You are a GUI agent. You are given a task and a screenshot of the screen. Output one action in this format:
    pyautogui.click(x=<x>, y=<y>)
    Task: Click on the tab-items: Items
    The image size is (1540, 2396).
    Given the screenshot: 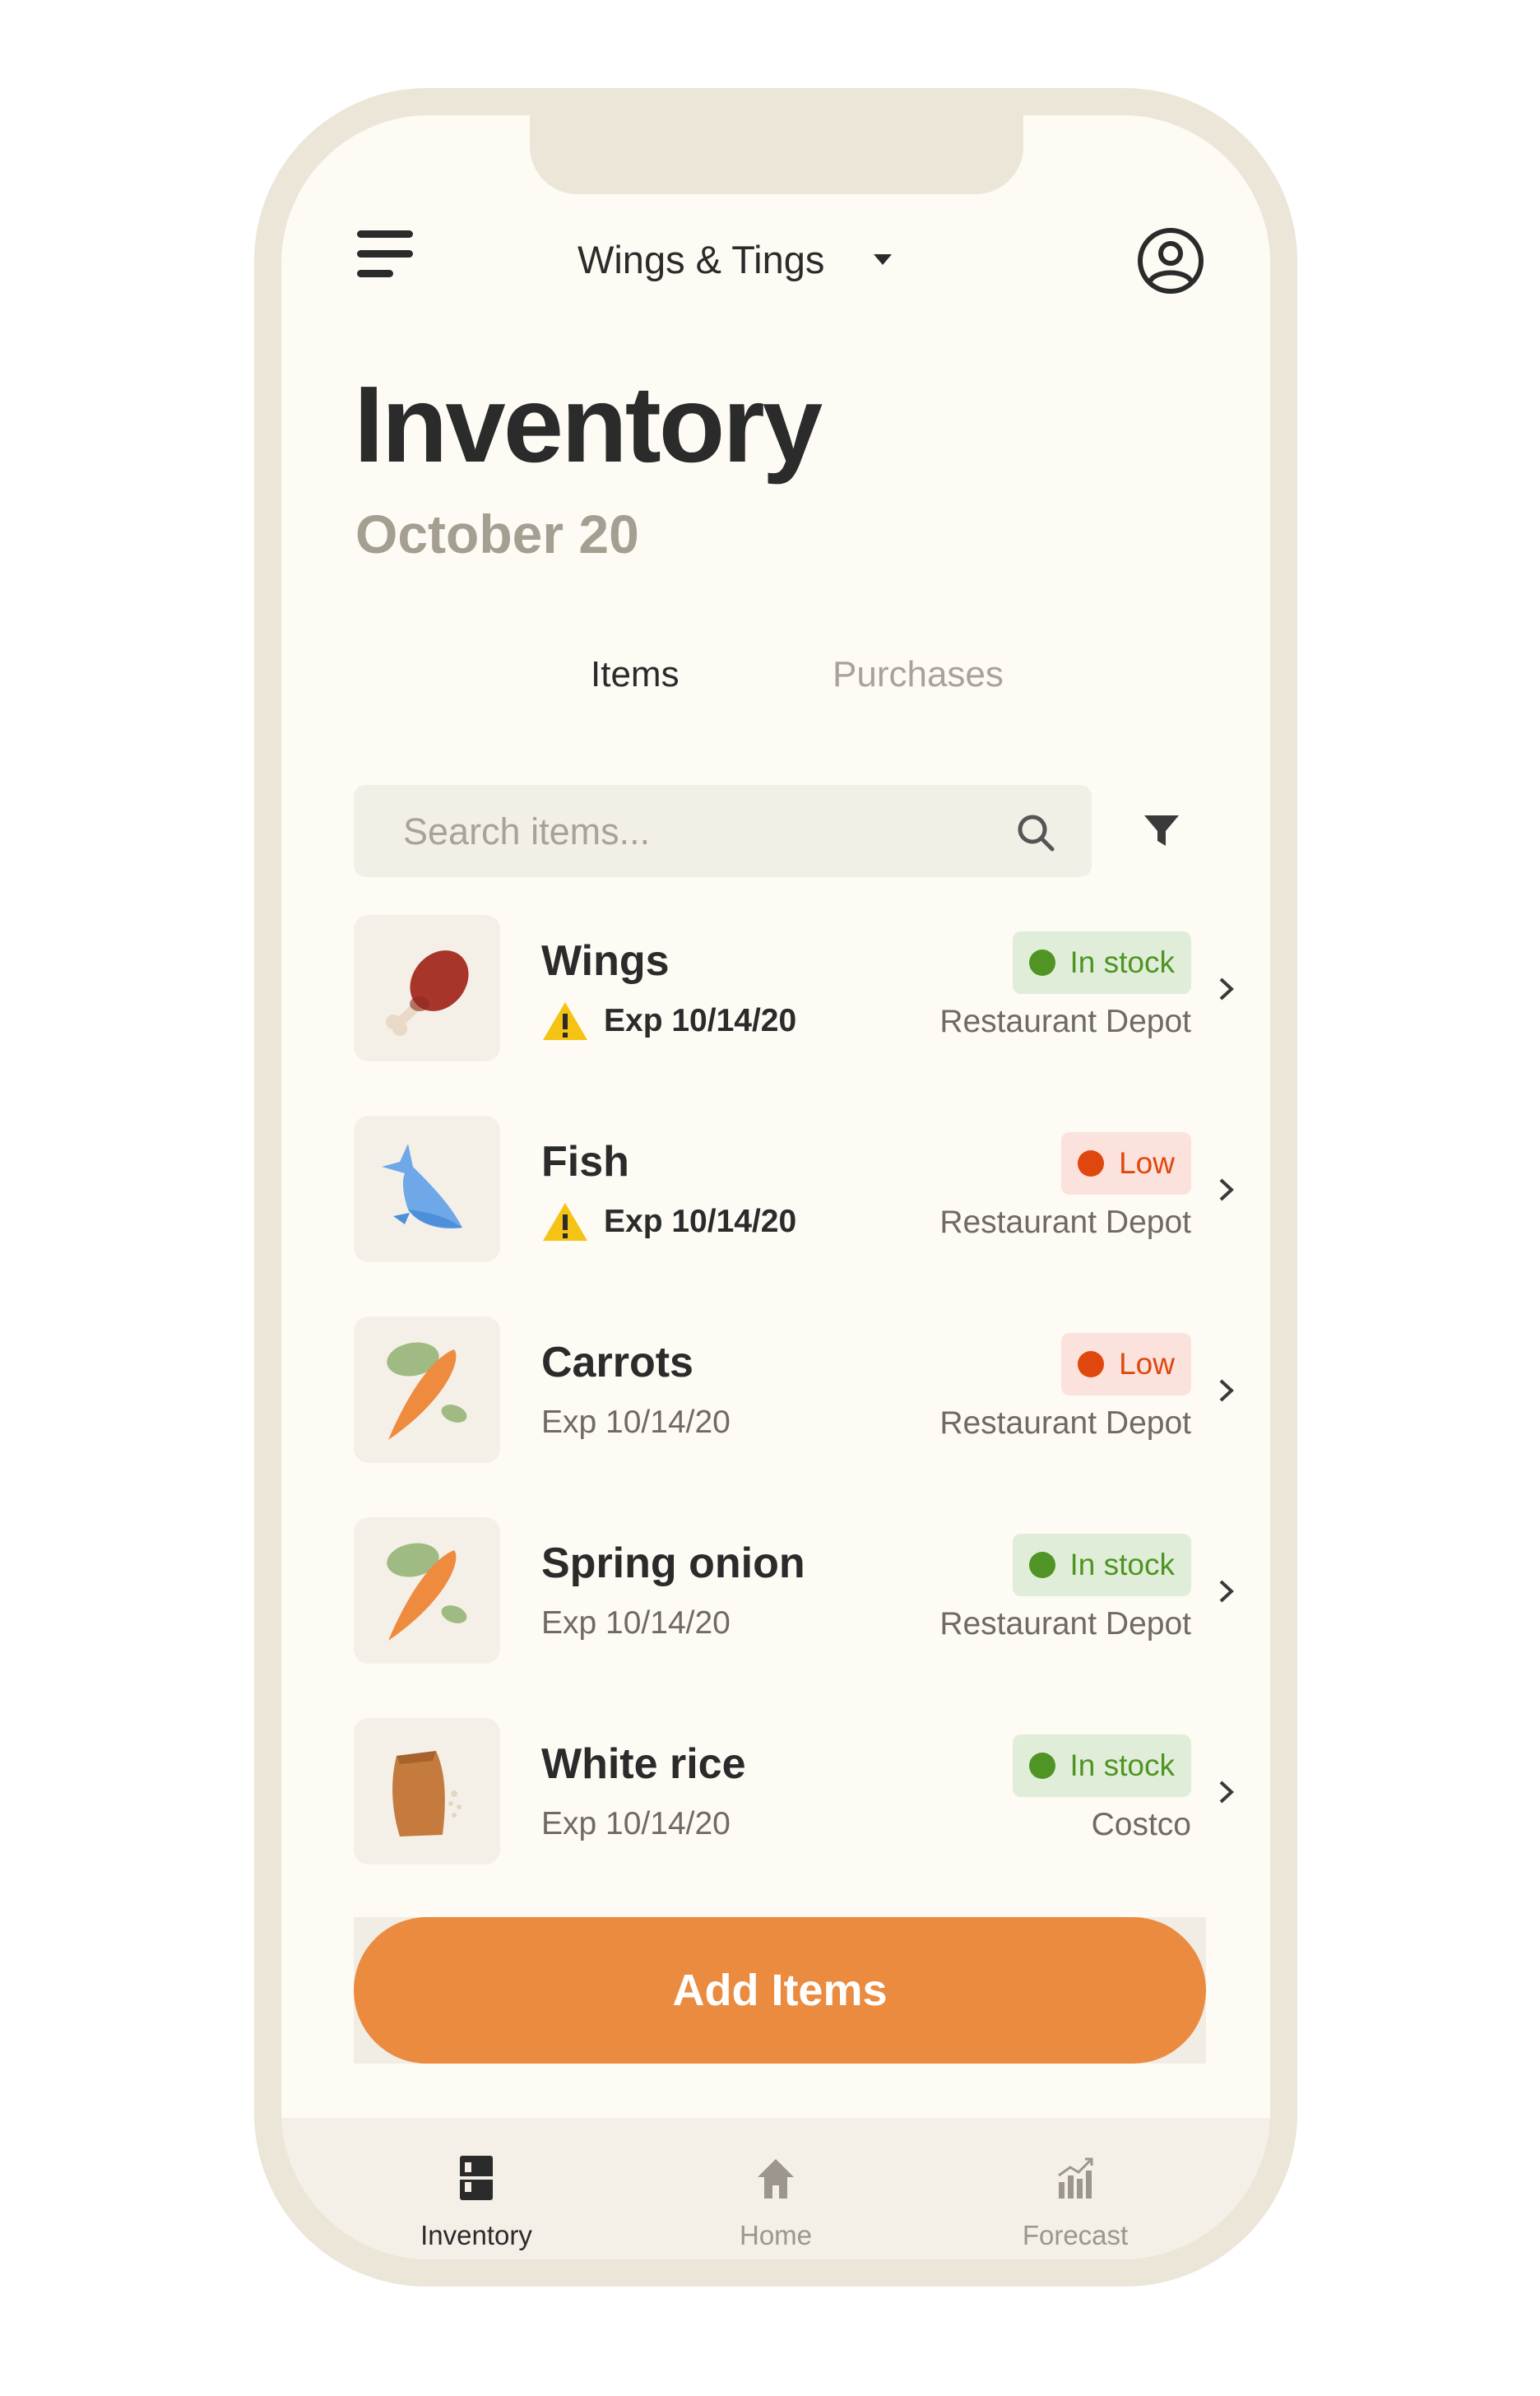 What is the action you would take?
    pyautogui.click(x=635, y=675)
    